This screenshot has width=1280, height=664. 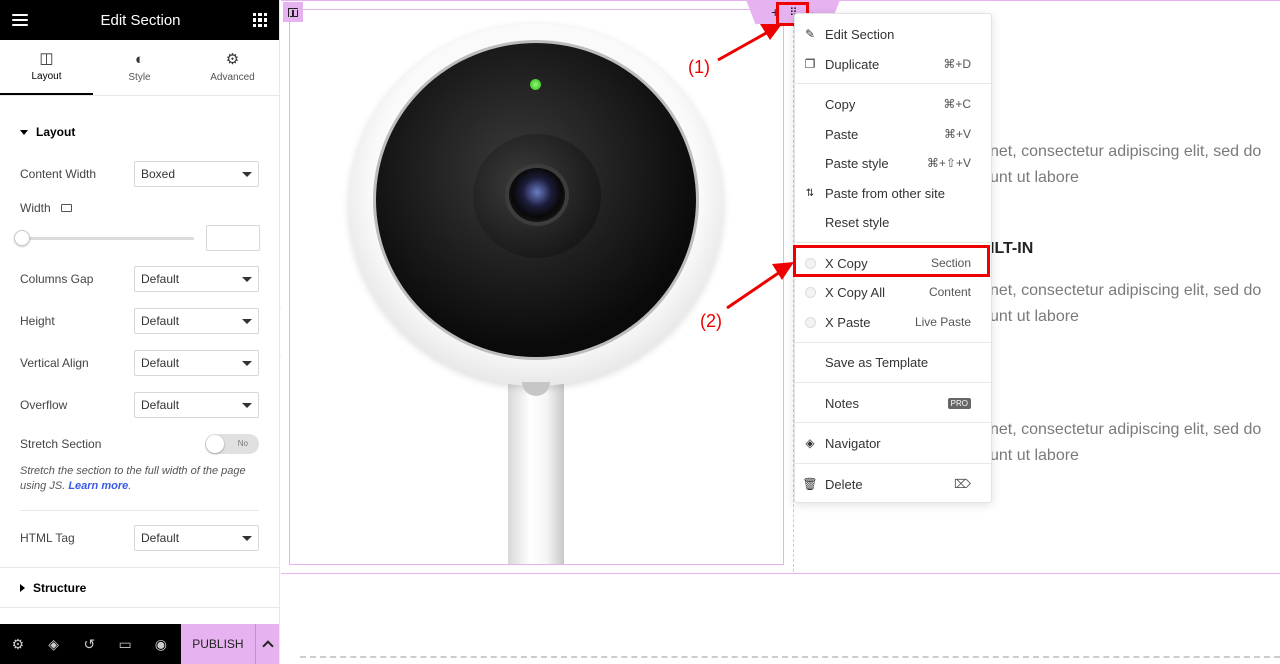 I want to click on overflow-label: Overflow, so click(x=44, y=405).